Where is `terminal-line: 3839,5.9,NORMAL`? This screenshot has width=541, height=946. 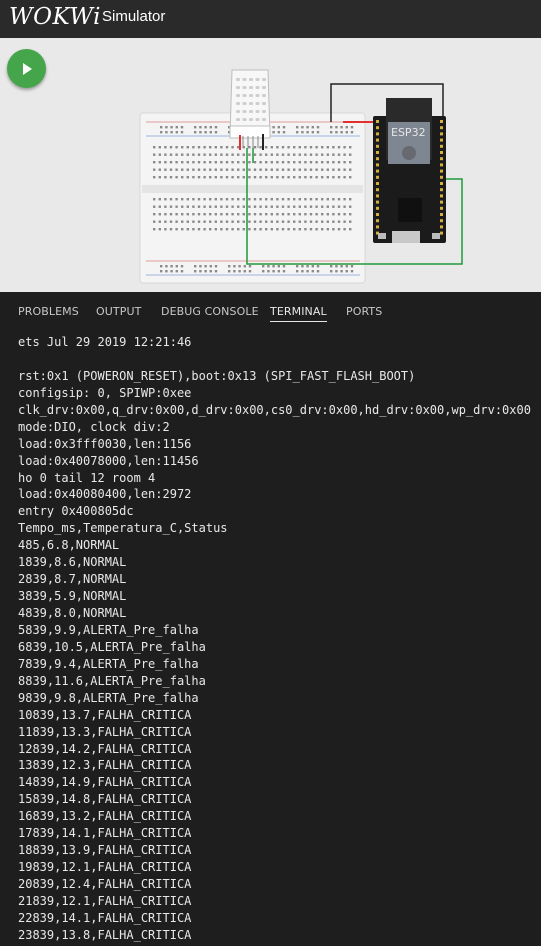 terminal-line: 3839,5.9,NORMAL is located at coordinates (72, 596).